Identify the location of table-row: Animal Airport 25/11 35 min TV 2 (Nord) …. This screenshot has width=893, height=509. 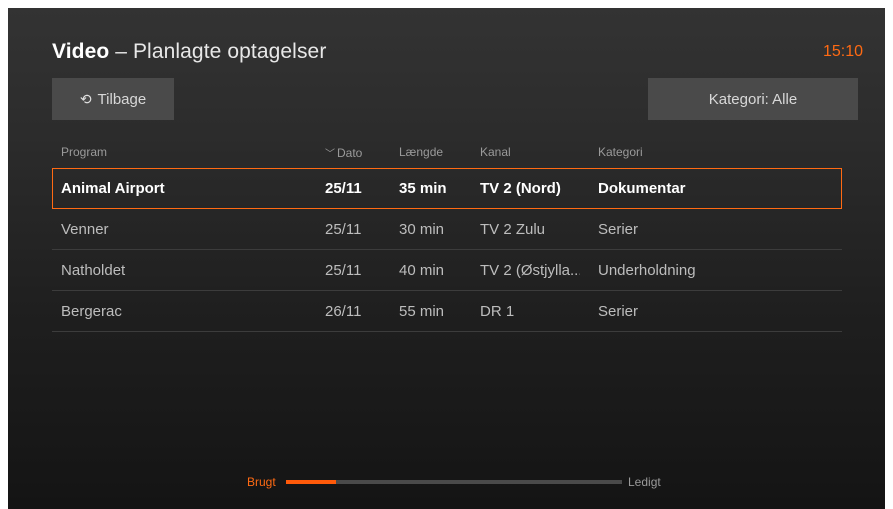
(447, 188).